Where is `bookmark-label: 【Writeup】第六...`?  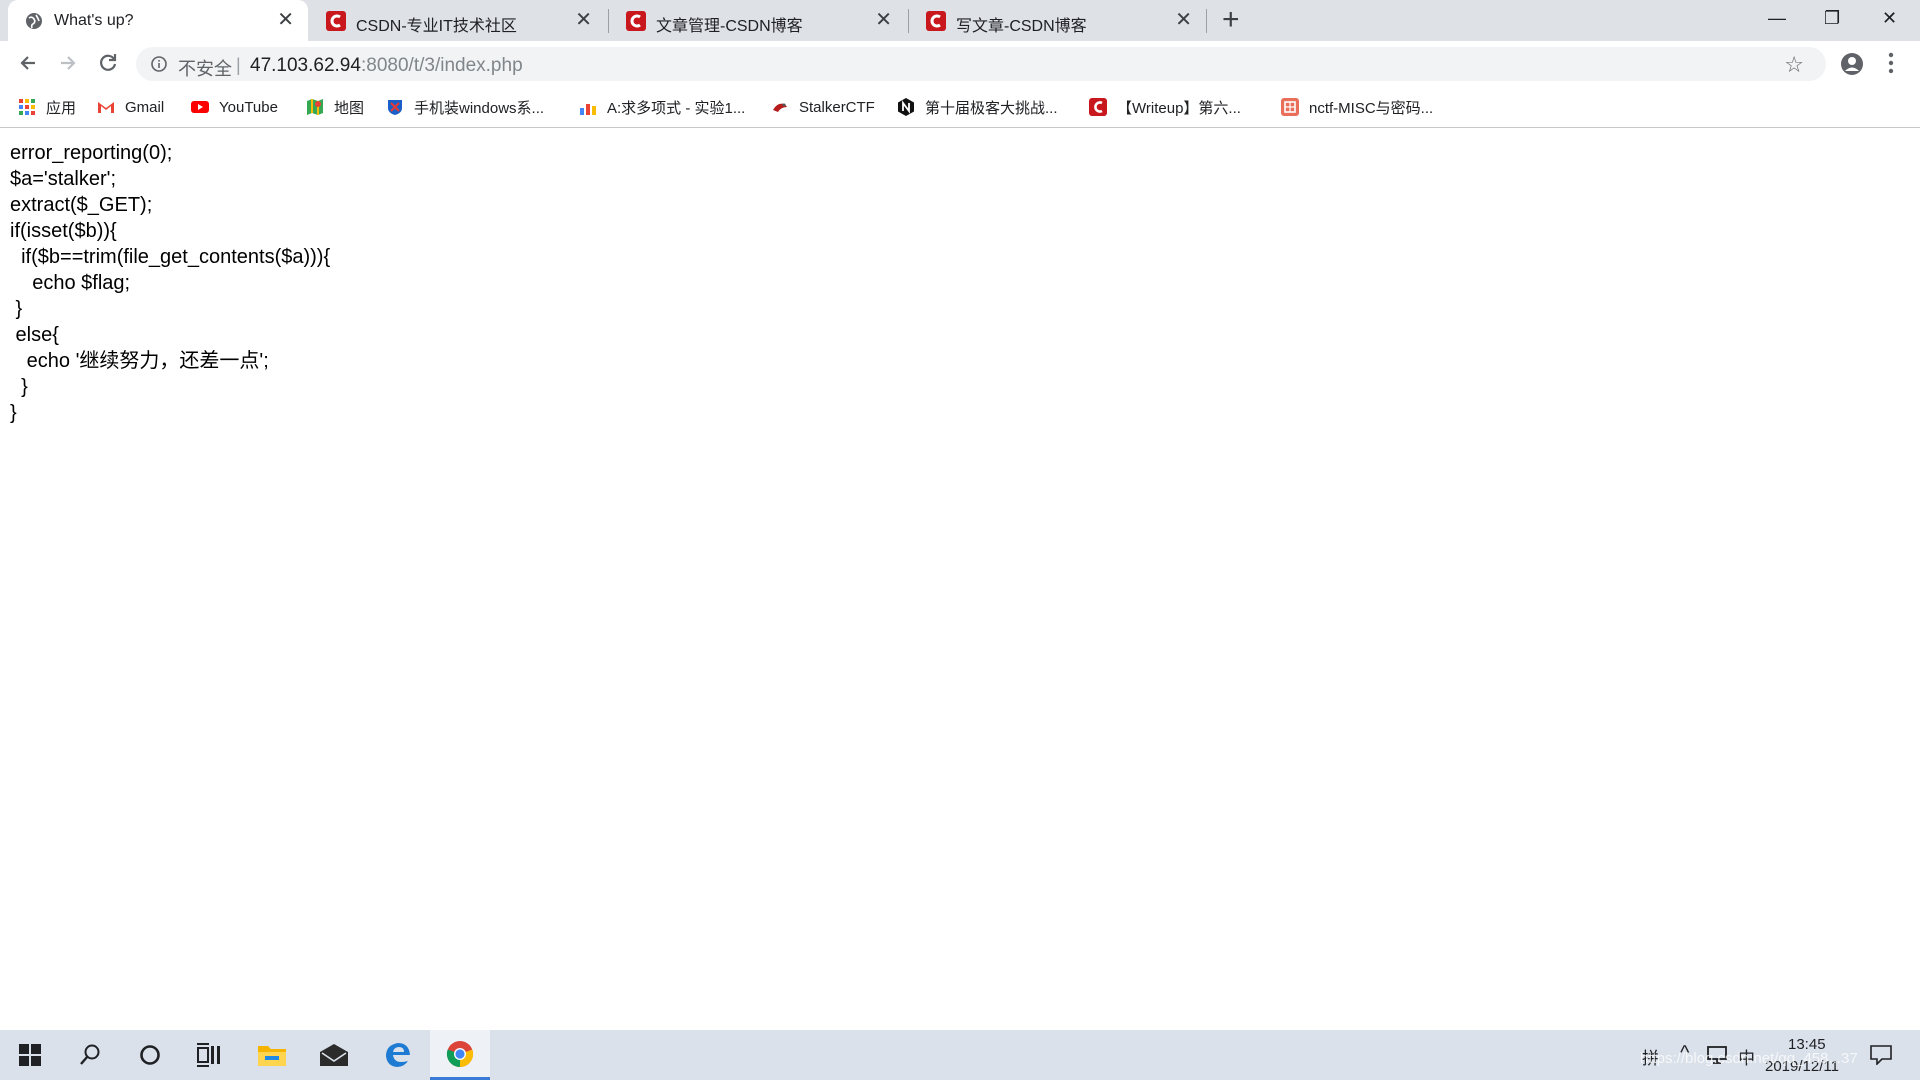 bookmark-label: 【Writeup】第六... is located at coordinates (1179, 108).